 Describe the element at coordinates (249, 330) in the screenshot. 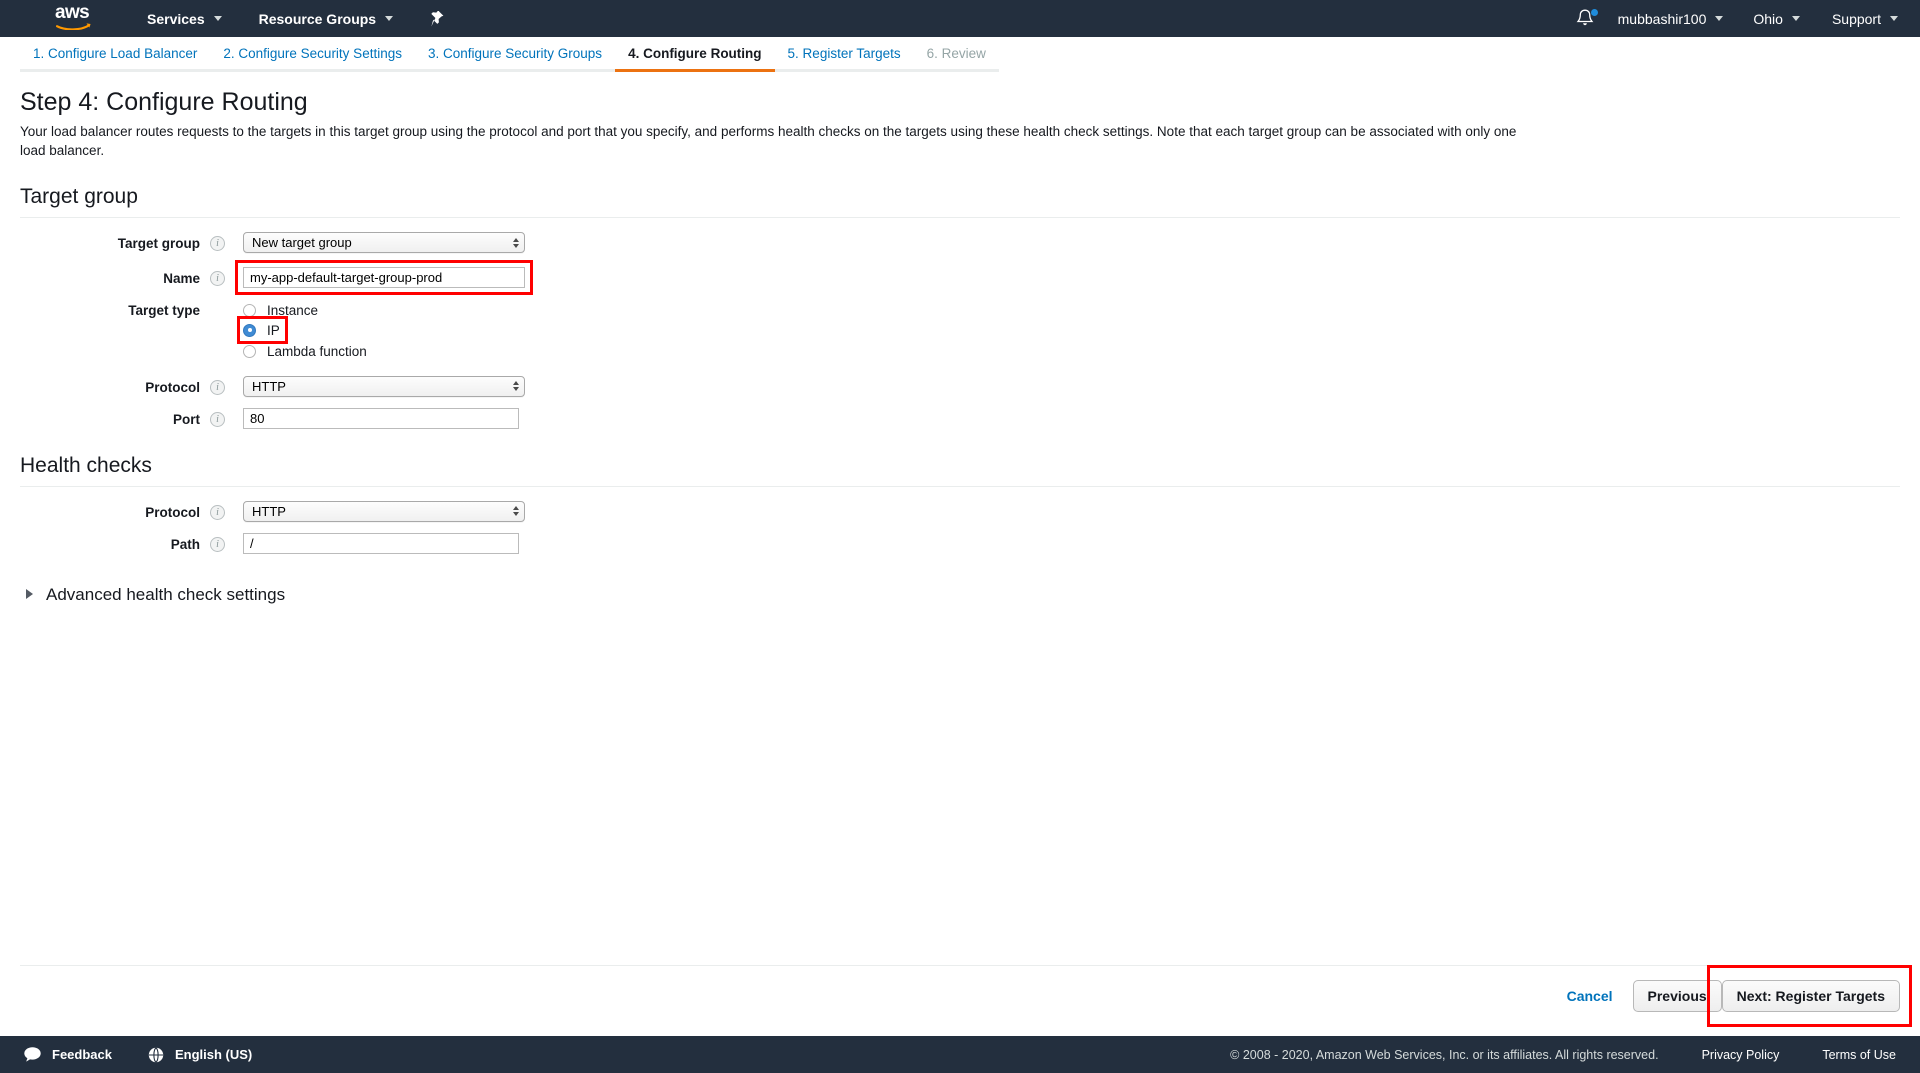

I see `radio-ip-control` at that location.